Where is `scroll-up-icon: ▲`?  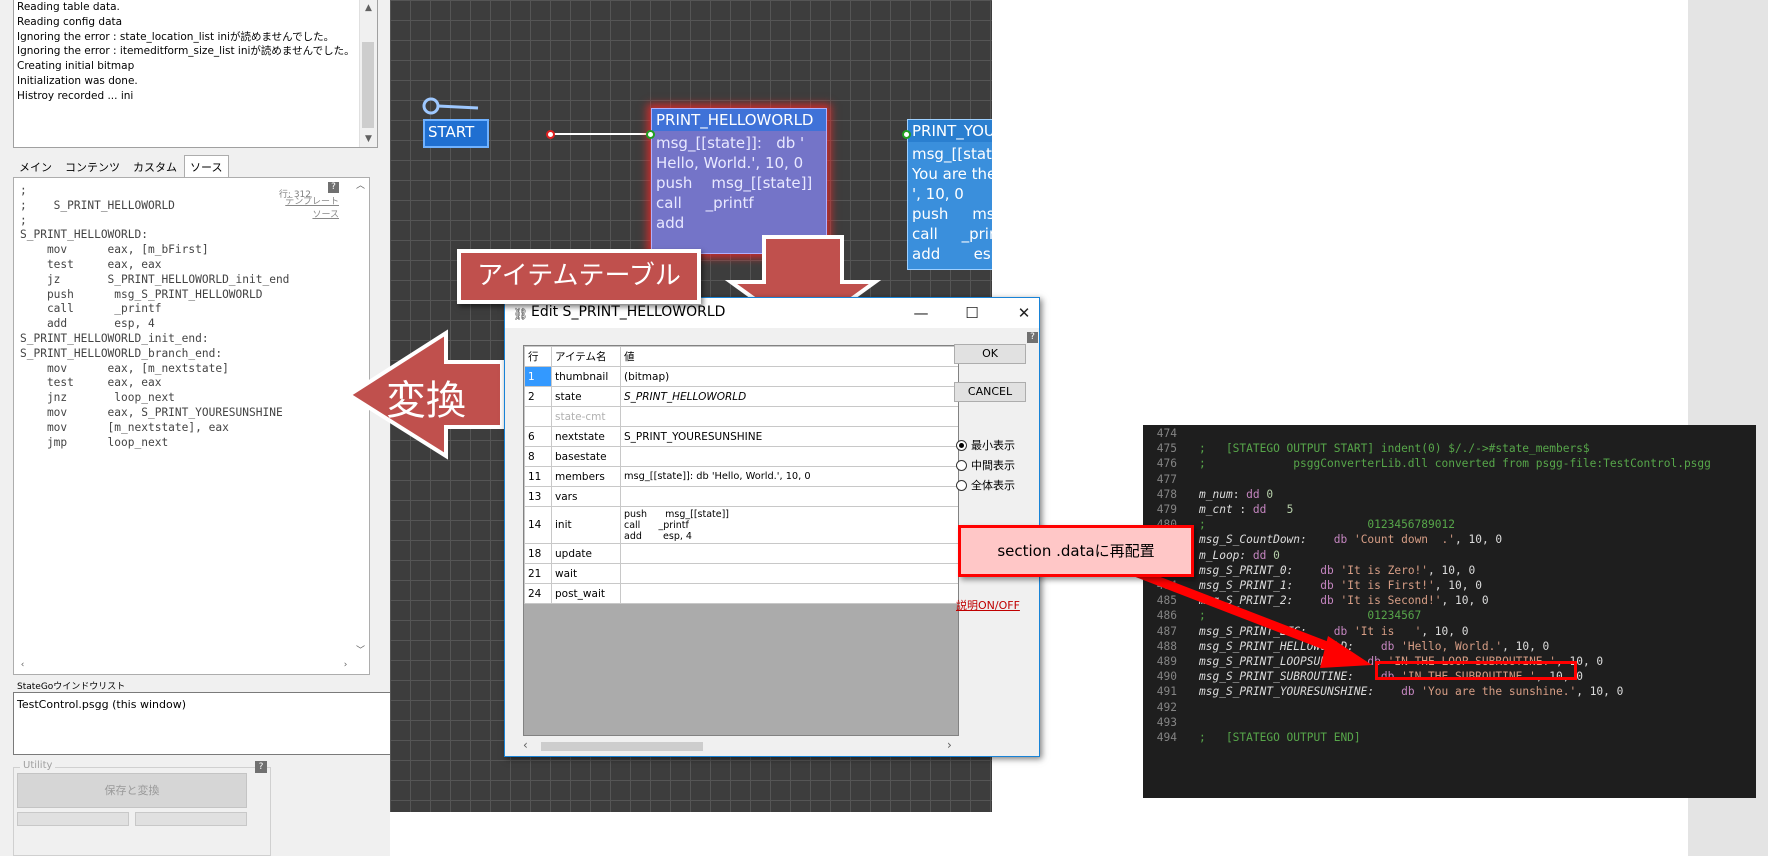 scroll-up-icon: ▲ is located at coordinates (368, 8).